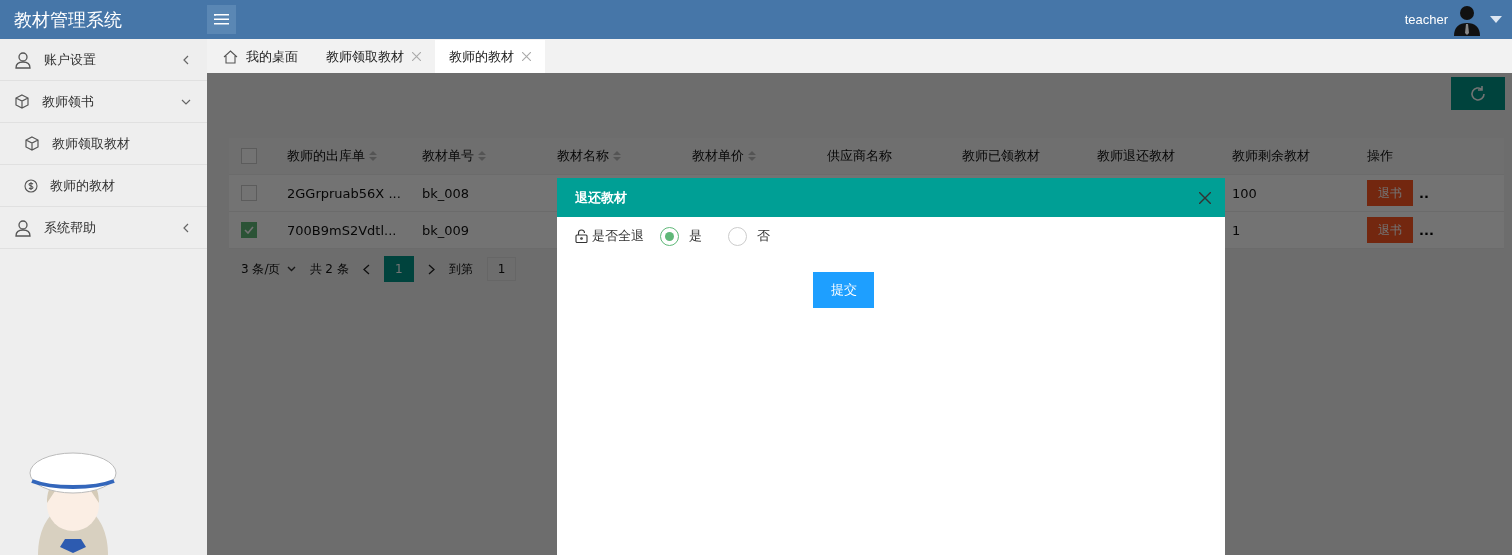 The image size is (1512, 555). Describe the element at coordinates (446, 193) in the screenshot. I see `table-cell-text: bk_008` at that location.